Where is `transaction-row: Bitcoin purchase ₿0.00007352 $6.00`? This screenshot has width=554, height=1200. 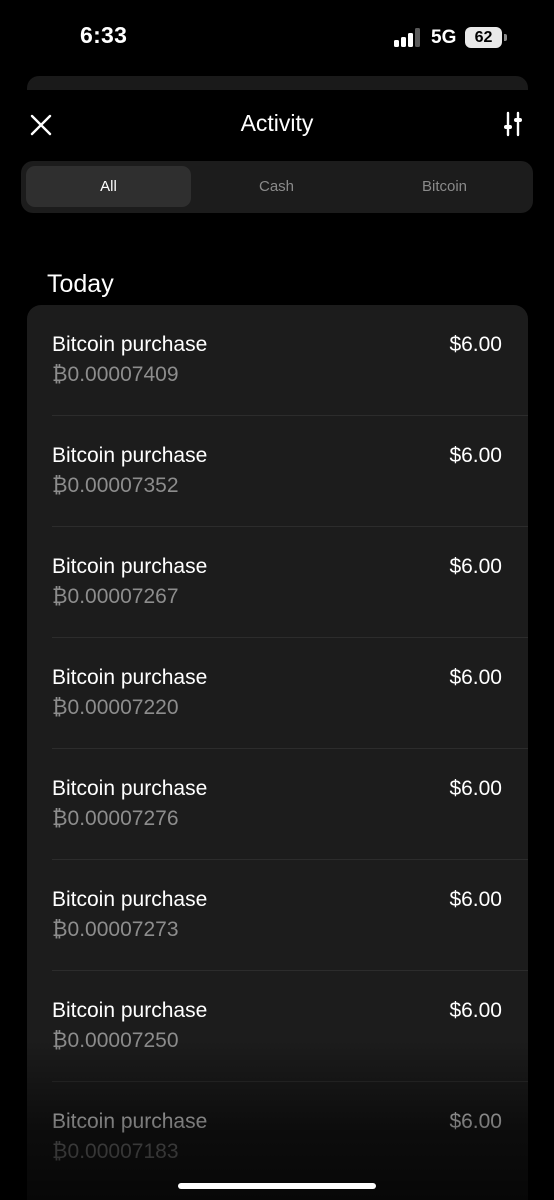 transaction-row: Bitcoin purchase ₿0.00007352 $6.00 is located at coordinates (277, 471).